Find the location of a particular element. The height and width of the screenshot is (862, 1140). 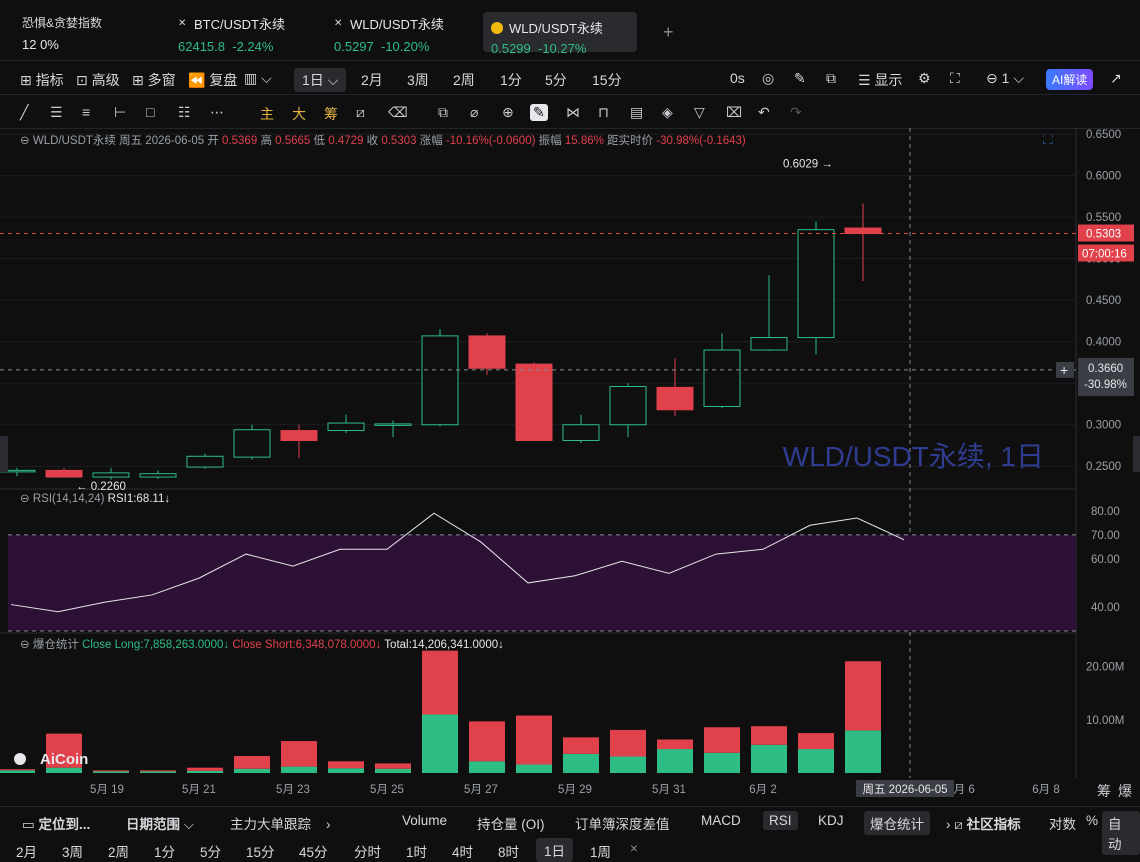

period-45m: 45分 is located at coordinates (313, 851).